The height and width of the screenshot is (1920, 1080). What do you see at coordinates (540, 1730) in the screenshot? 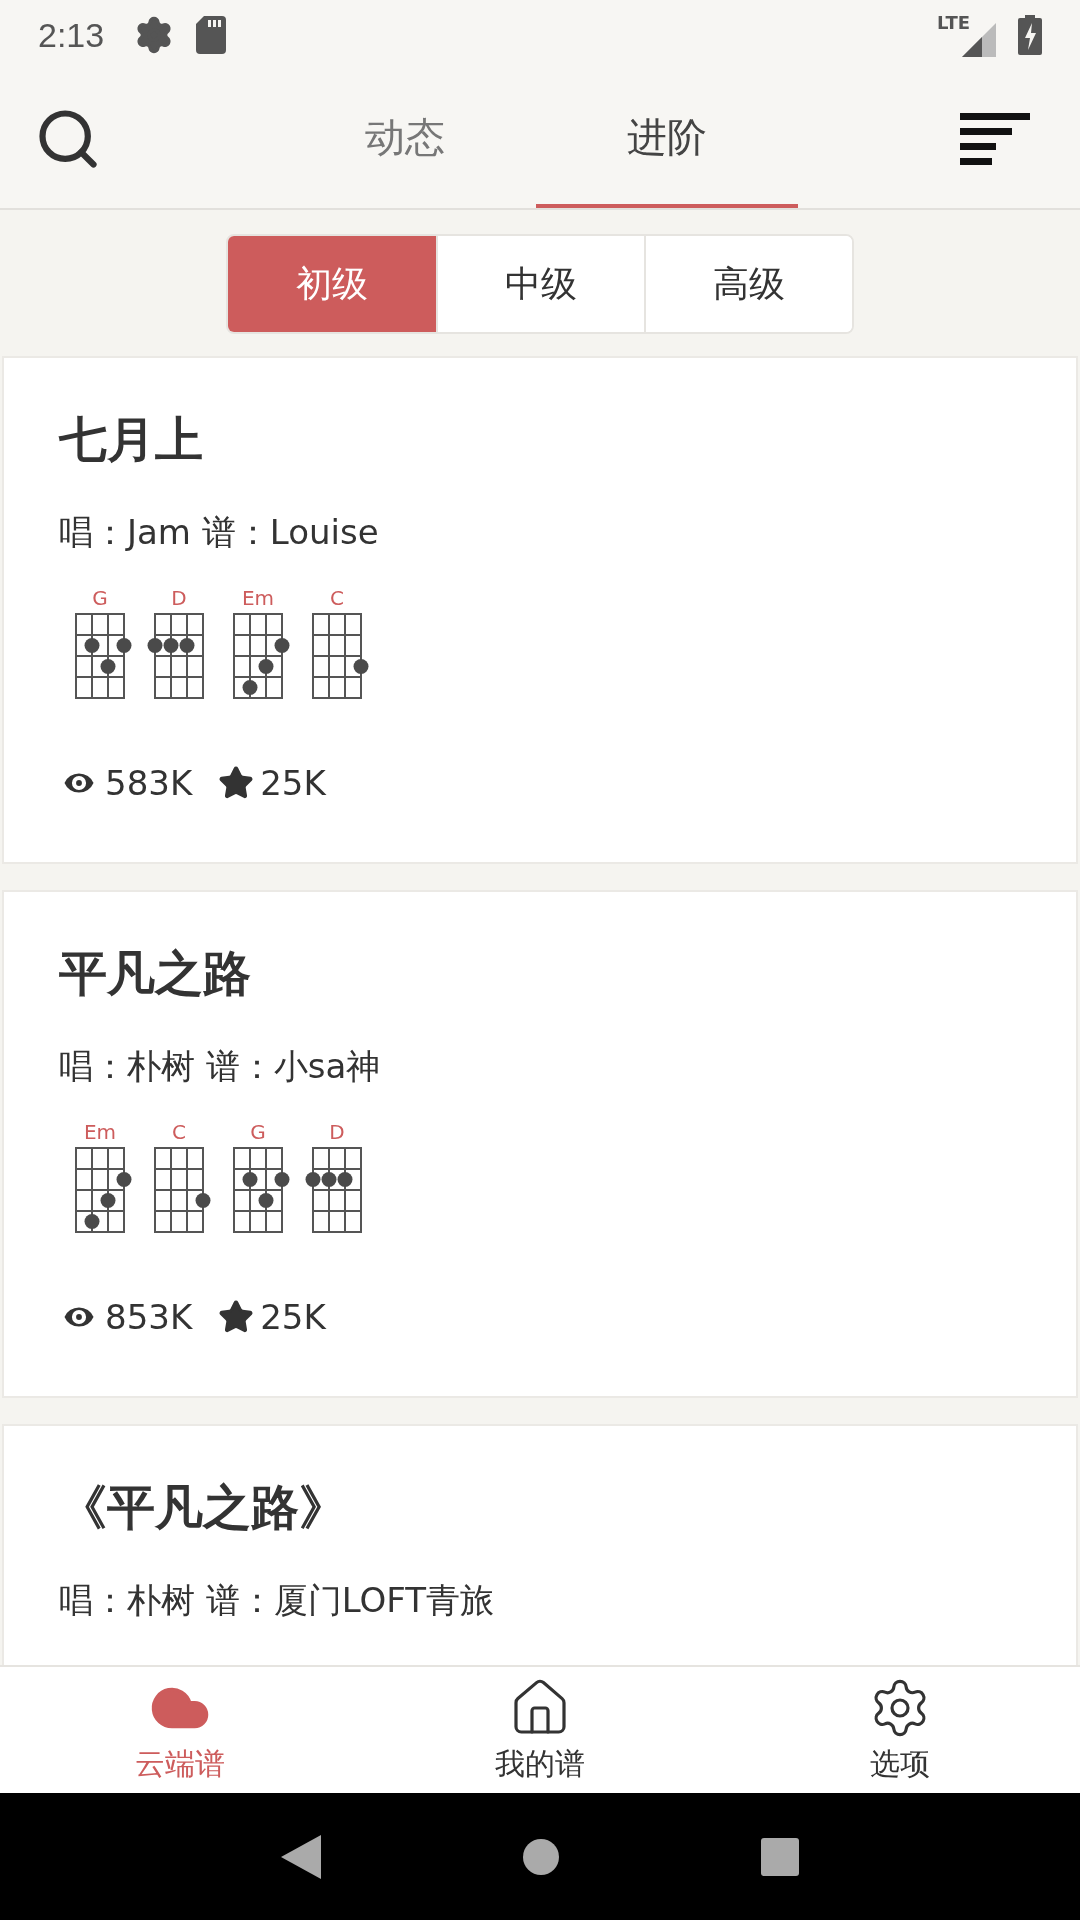
I see `nav-item: 我的谱` at bounding box center [540, 1730].